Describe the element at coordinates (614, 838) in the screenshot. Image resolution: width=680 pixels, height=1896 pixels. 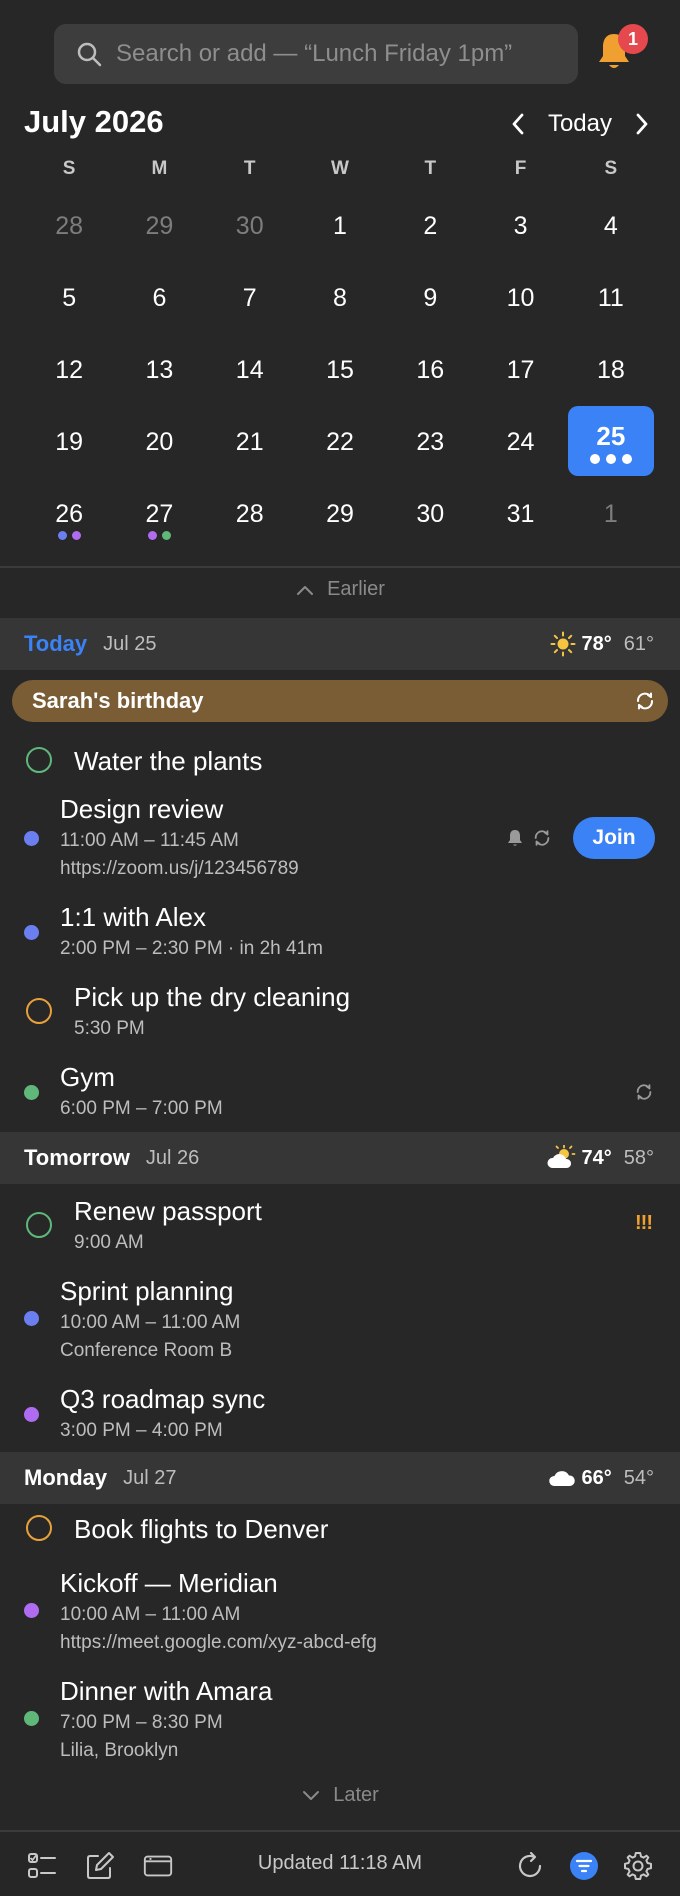
I see `join-button: Join` at that location.